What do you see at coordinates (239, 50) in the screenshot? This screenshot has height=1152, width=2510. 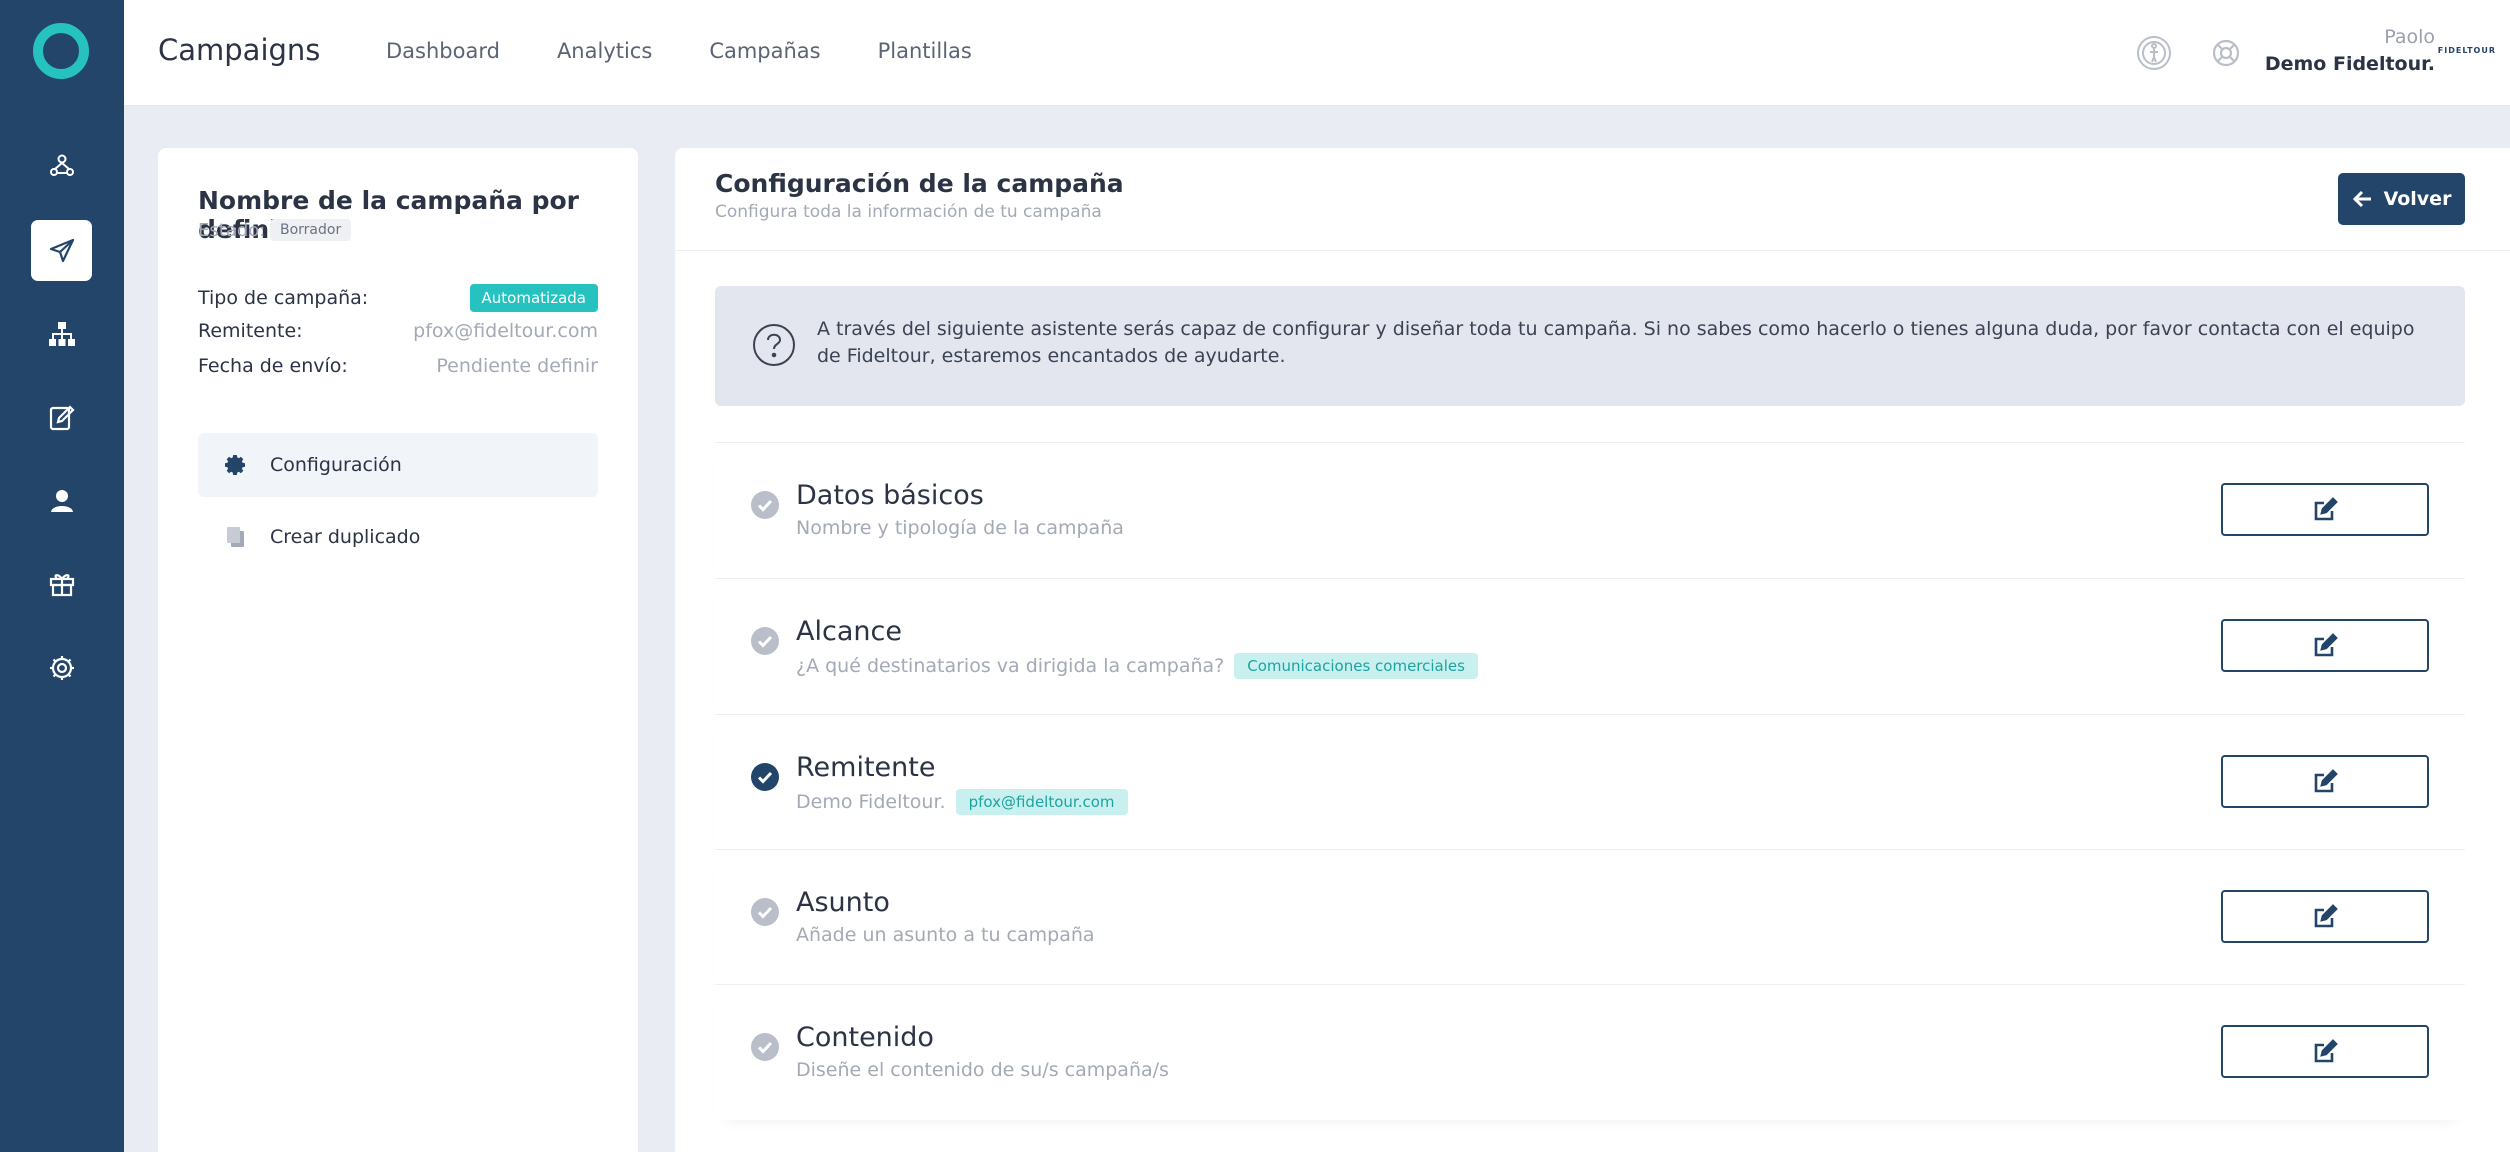 I see `app-title: Campaigns` at bounding box center [239, 50].